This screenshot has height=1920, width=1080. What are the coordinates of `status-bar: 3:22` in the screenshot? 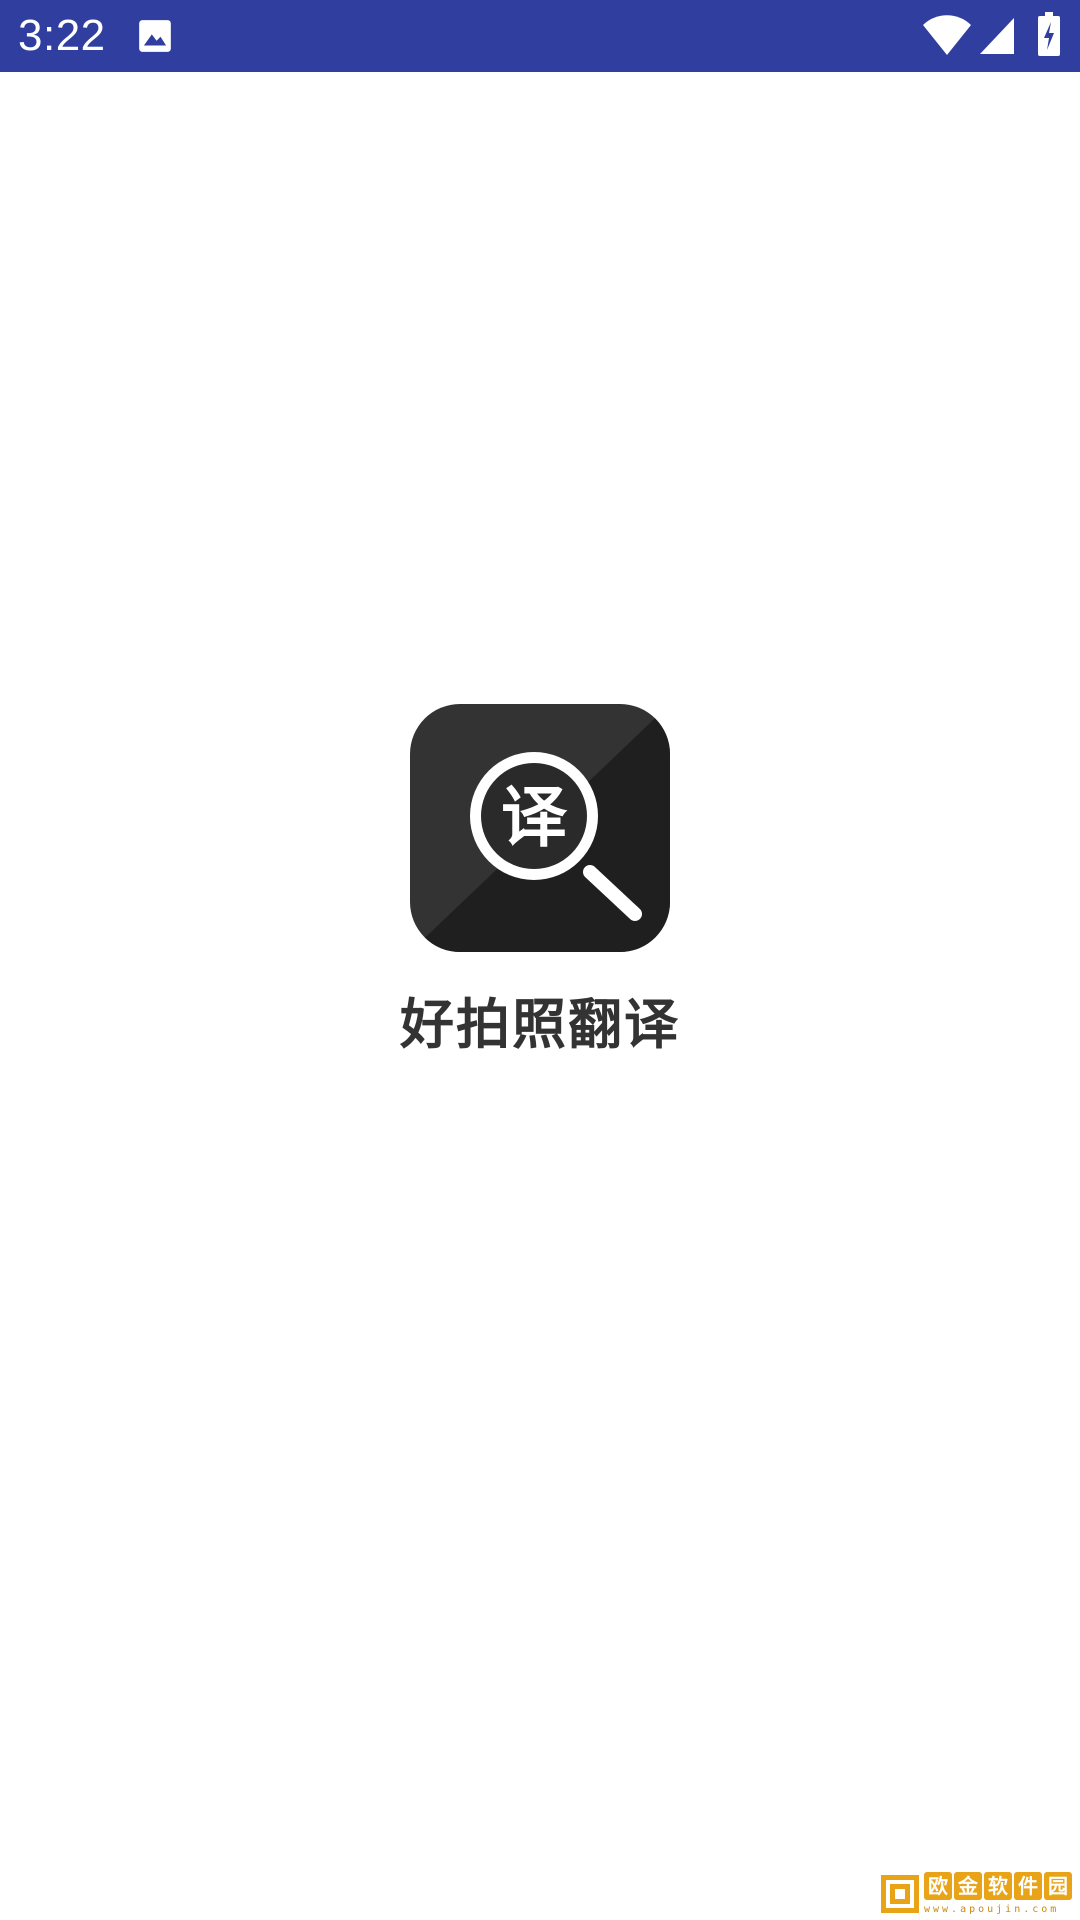 It's located at (540, 36).